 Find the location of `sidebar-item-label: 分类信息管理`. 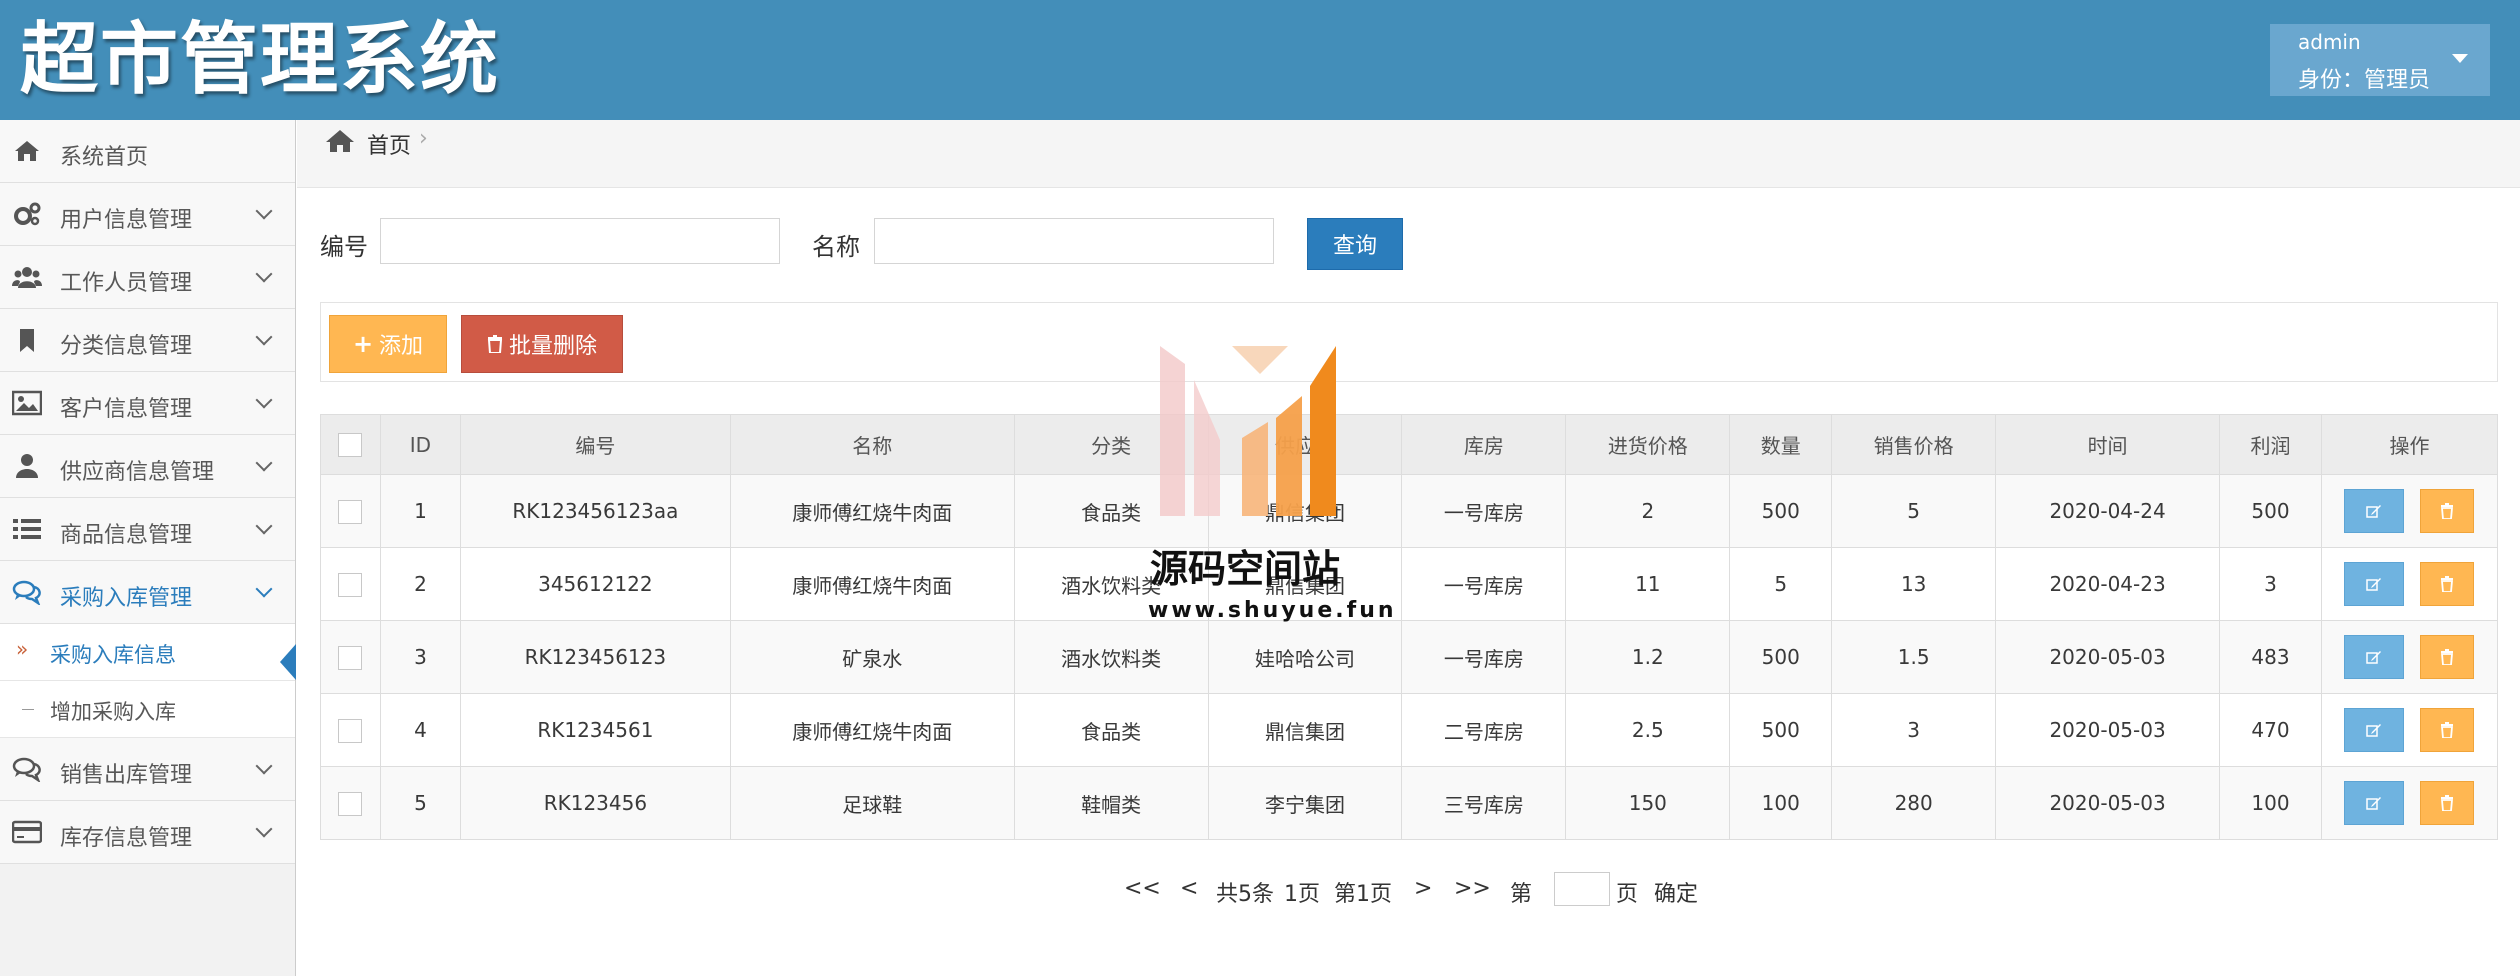

sidebar-item-label: 分类信息管理 is located at coordinates (126, 346).